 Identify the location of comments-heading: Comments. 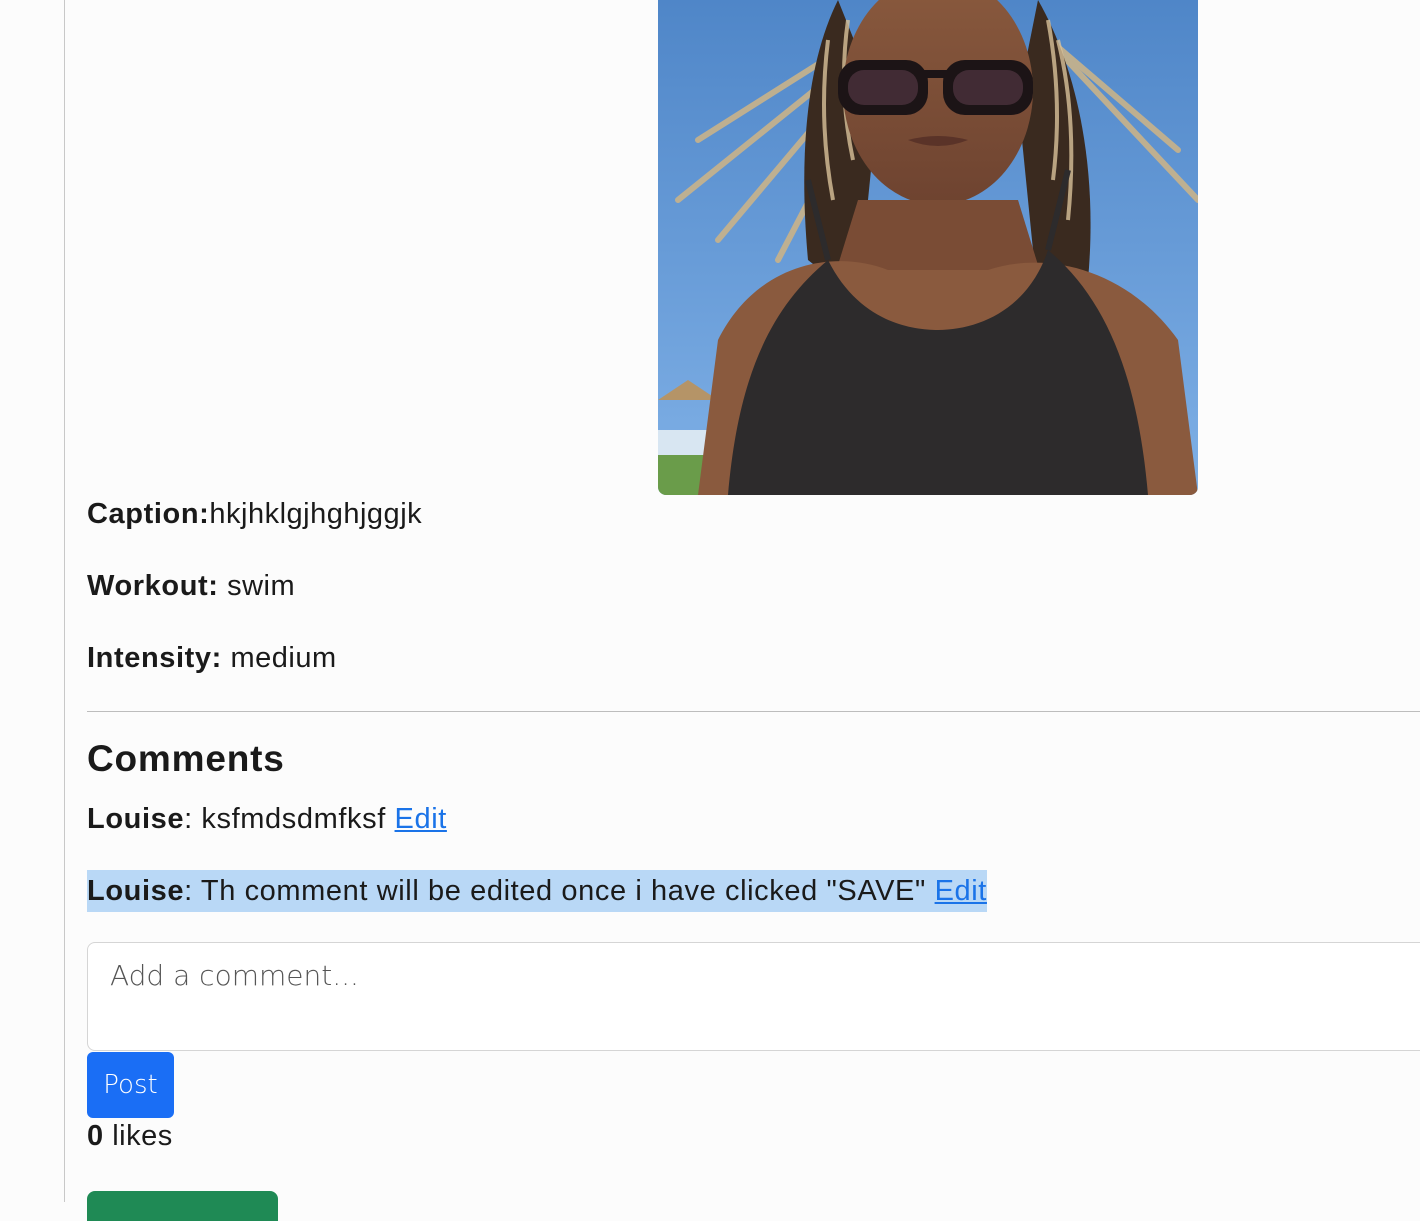
(186, 758).